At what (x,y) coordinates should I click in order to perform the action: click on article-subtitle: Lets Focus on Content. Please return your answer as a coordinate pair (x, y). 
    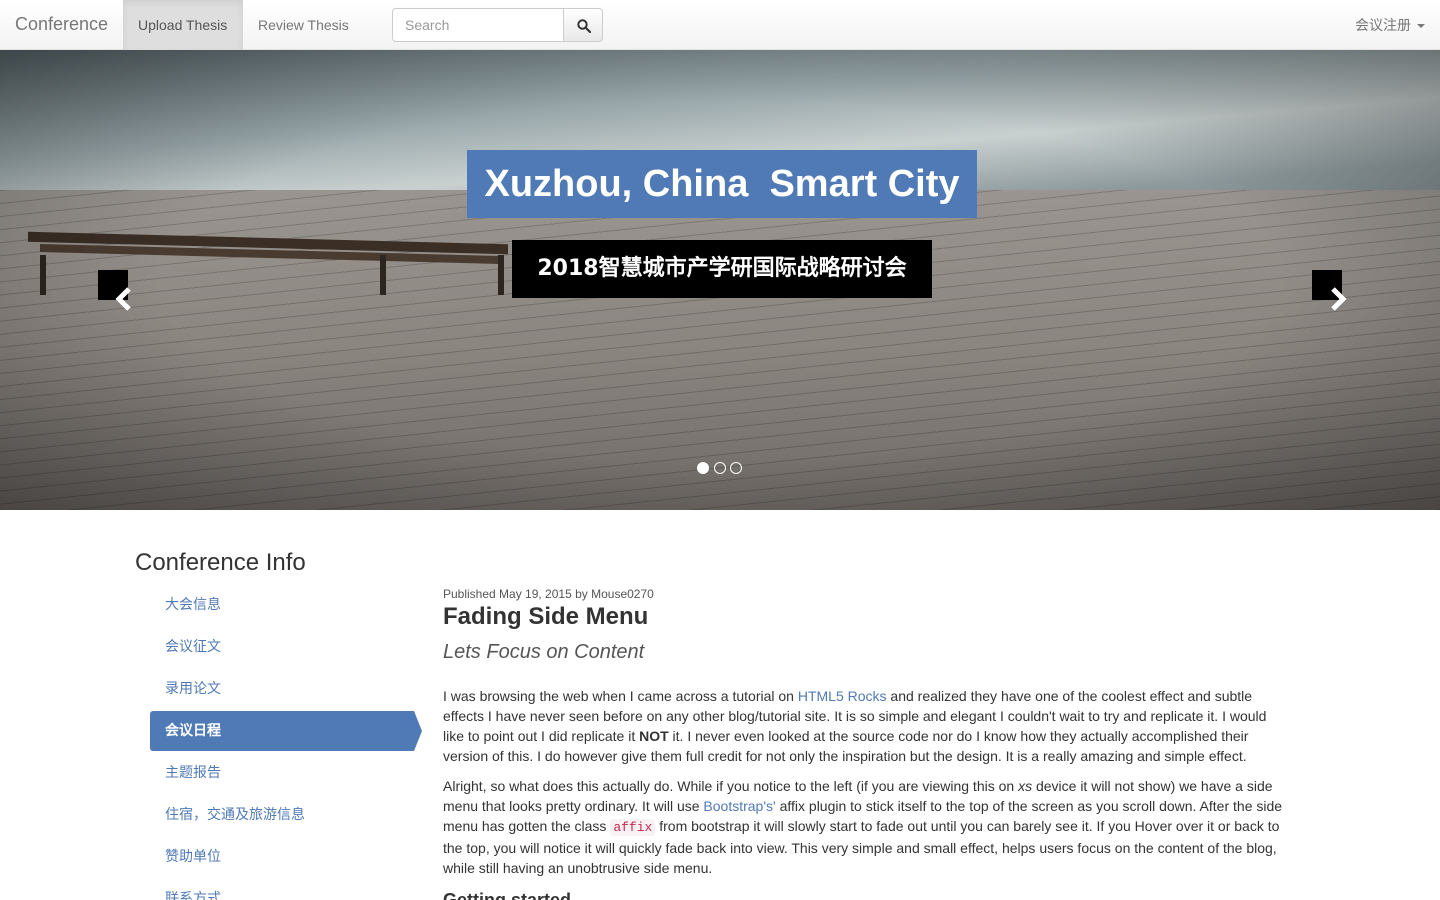
    Looking at the image, I should click on (544, 652).